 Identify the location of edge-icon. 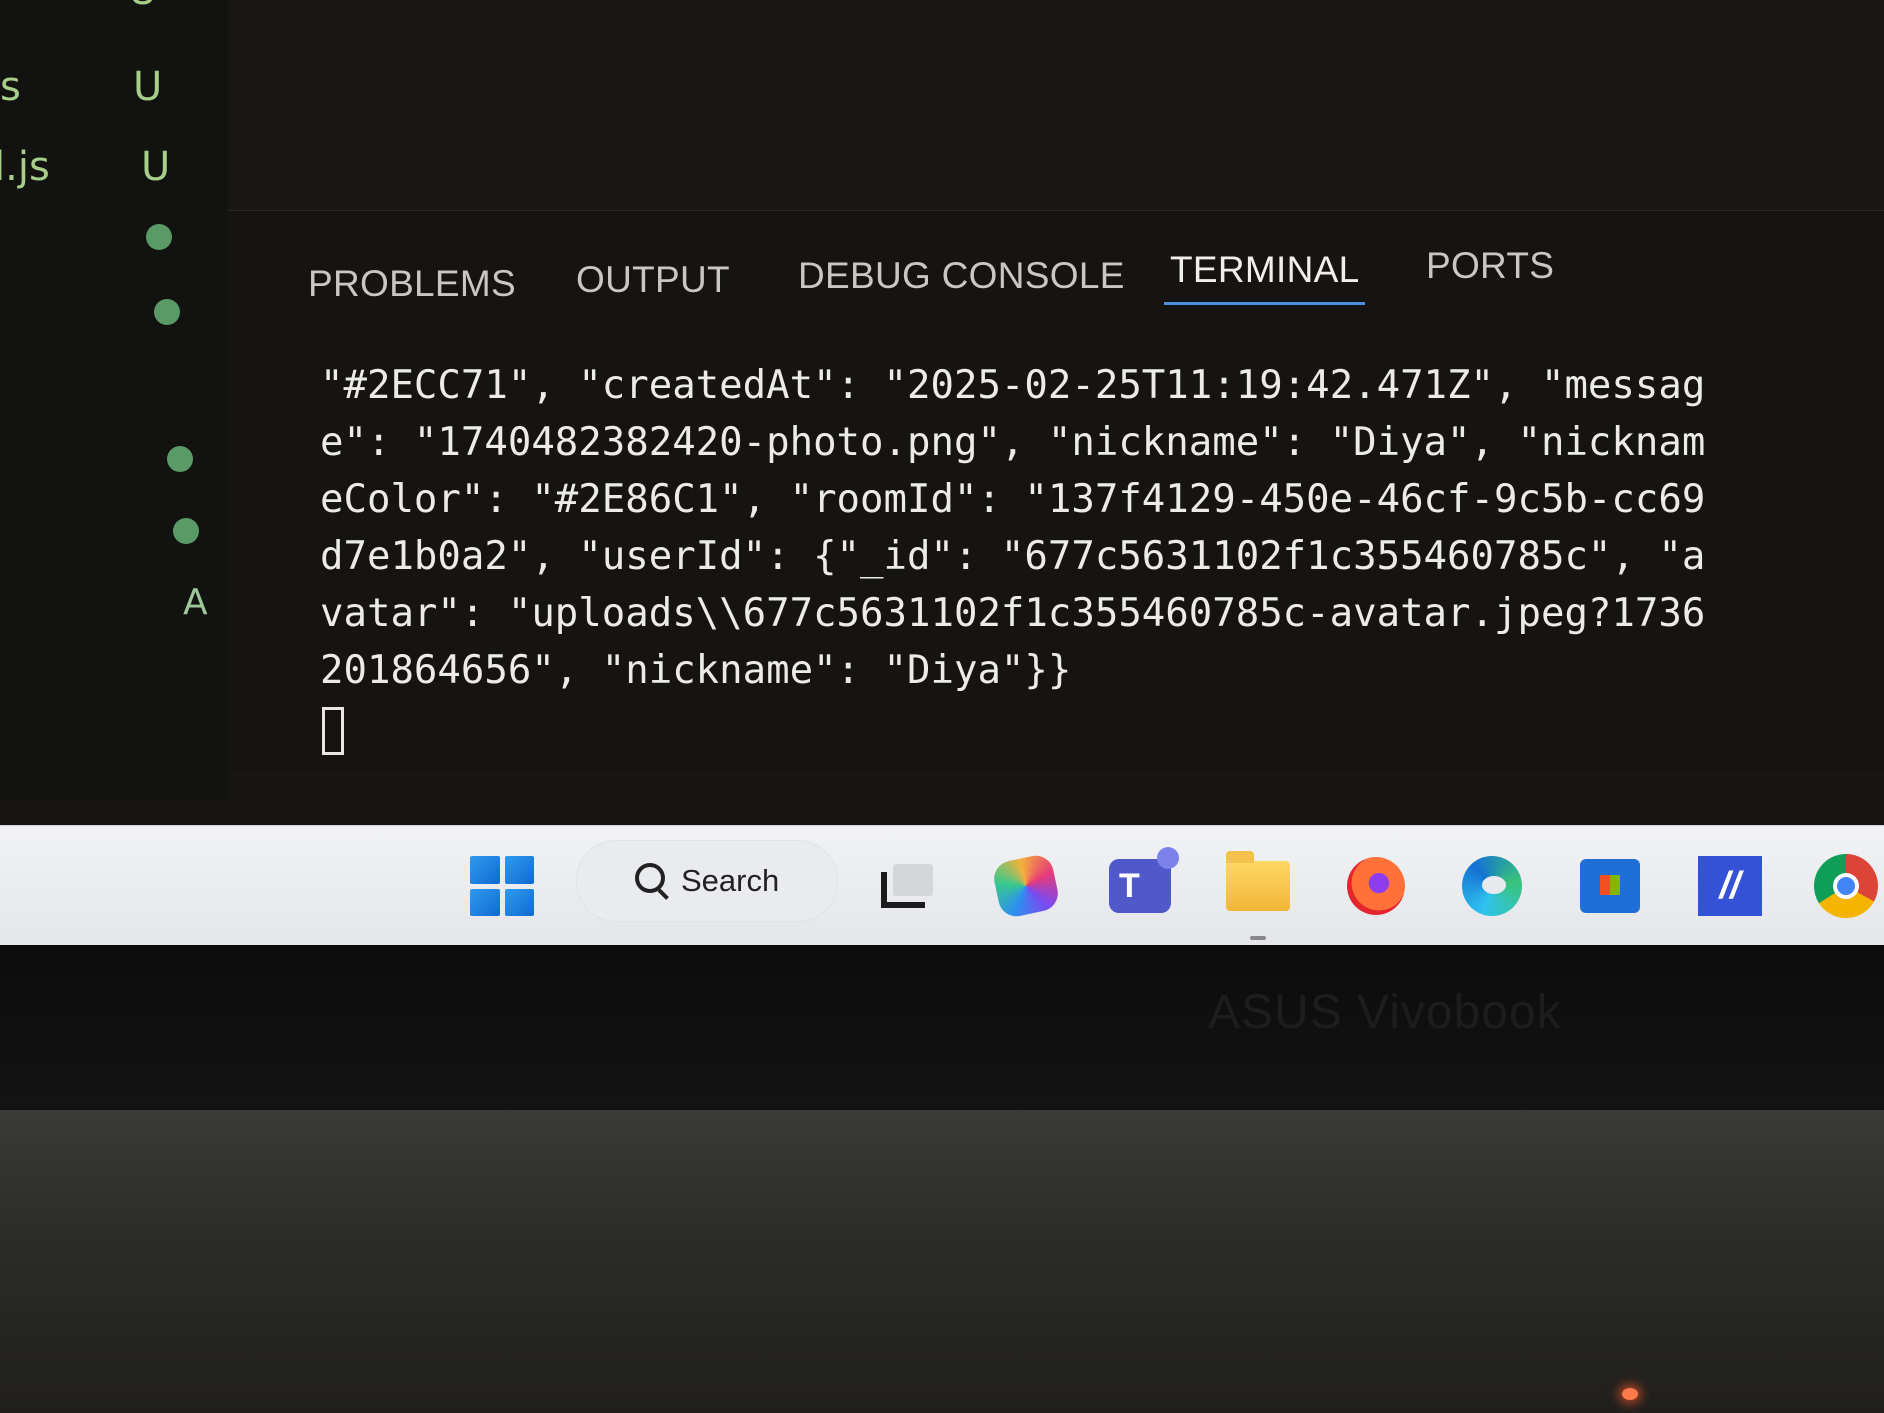
(1492, 886).